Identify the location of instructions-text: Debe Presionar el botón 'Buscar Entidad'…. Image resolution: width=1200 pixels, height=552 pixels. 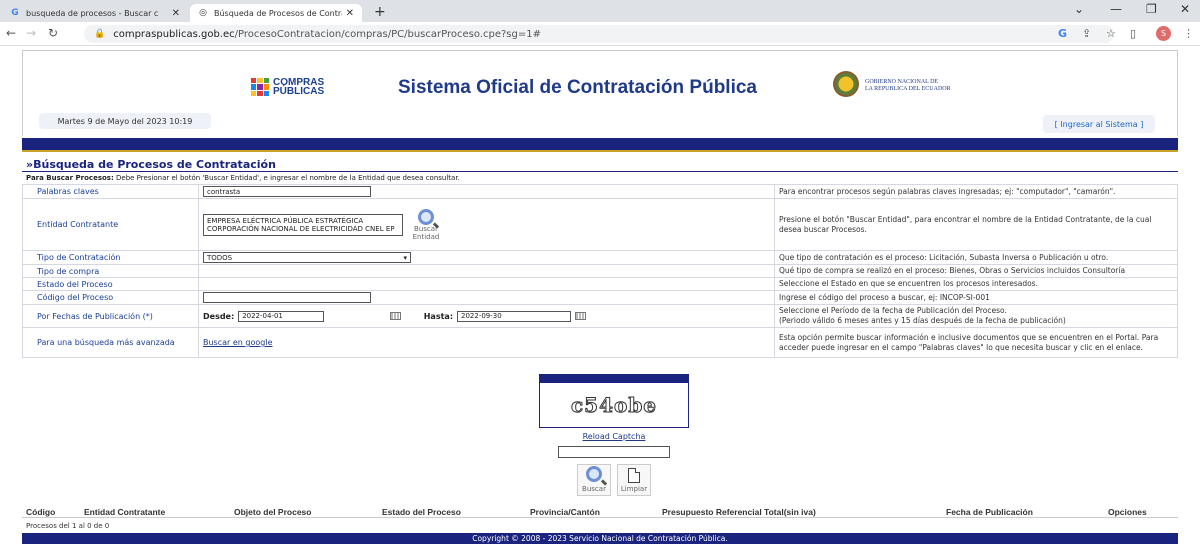
(286, 178).